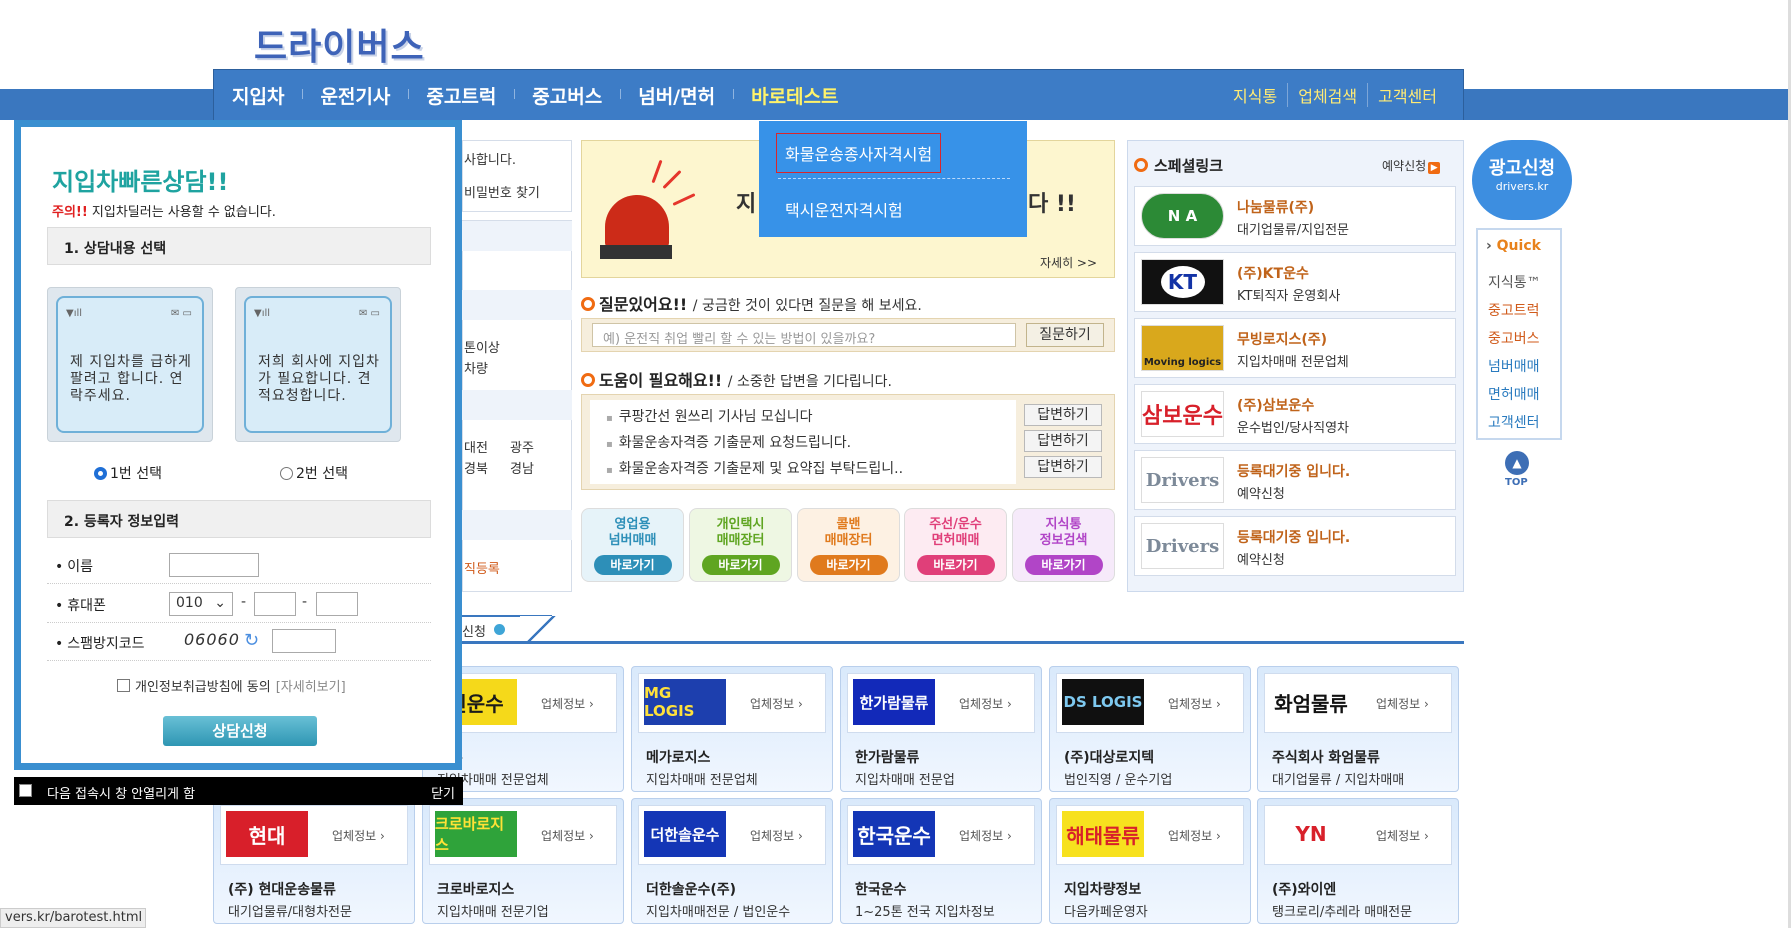 This screenshot has width=1791, height=928. Describe the element at coordinates (502, 191) in the screenshot. I see `find-password-link: 비밀번호 찾기` at that location.